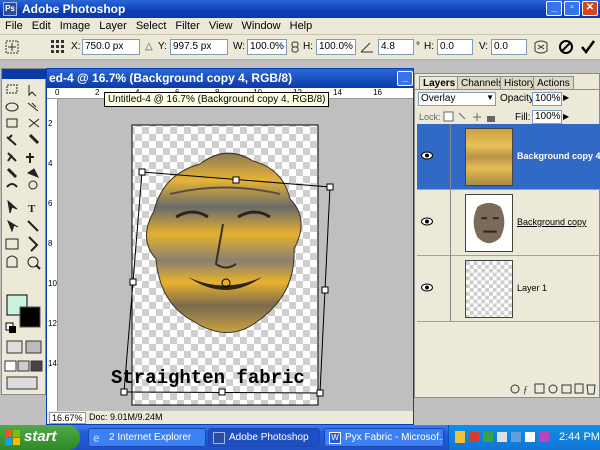  Describe the element at coordinates (377, 92) in the screenshot. I see `ruler-tick: 16` at that location.